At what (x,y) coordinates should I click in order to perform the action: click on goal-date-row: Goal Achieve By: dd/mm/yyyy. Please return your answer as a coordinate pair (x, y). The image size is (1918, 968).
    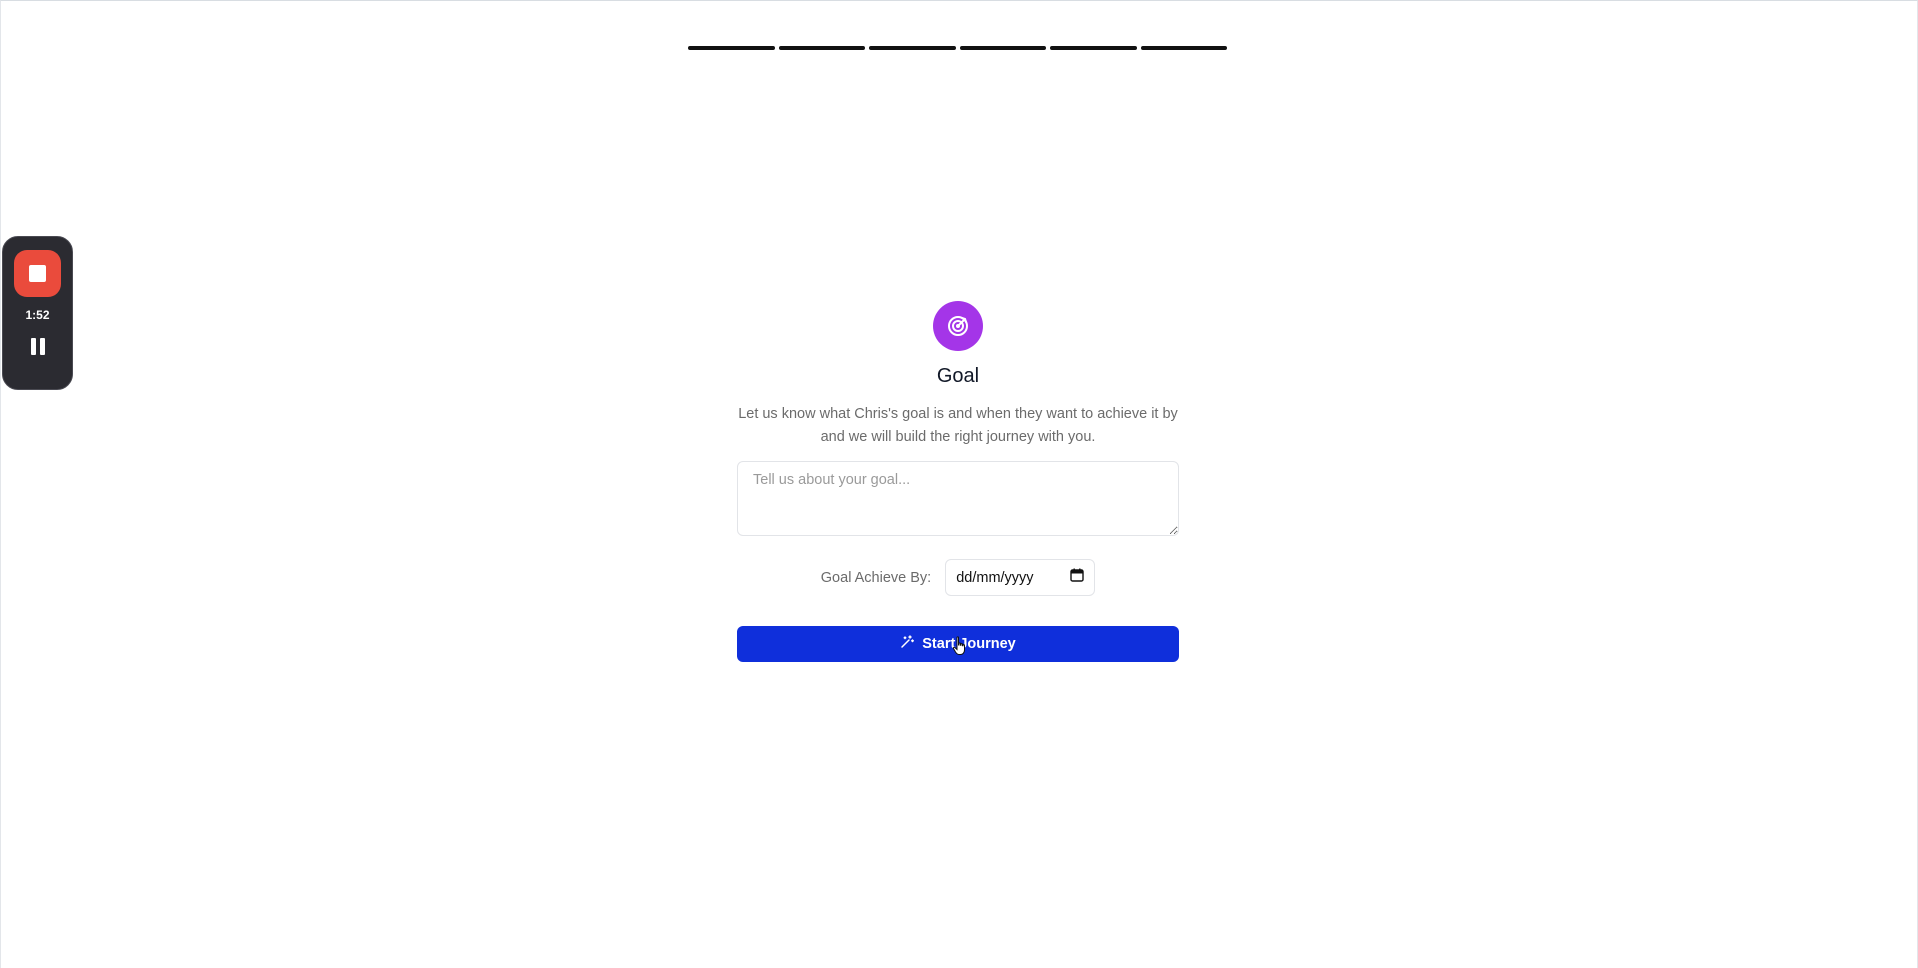
    Looking at the image, I should click on (958, 577).